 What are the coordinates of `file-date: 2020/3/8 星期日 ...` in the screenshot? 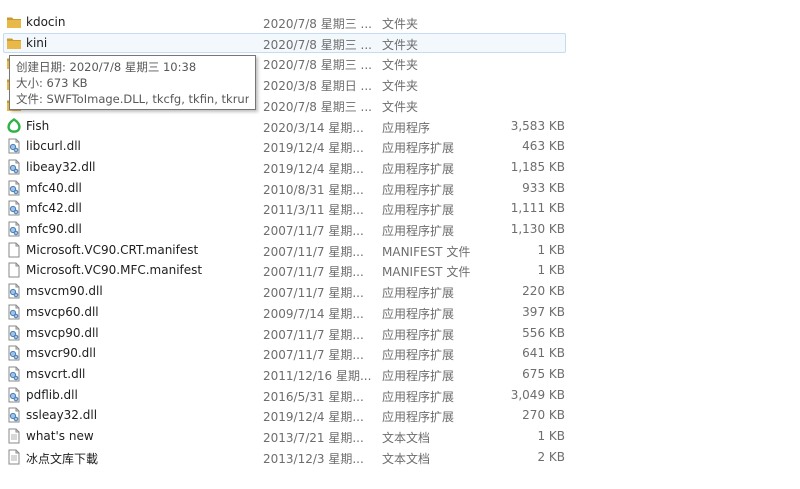 It's located at (317, 86).